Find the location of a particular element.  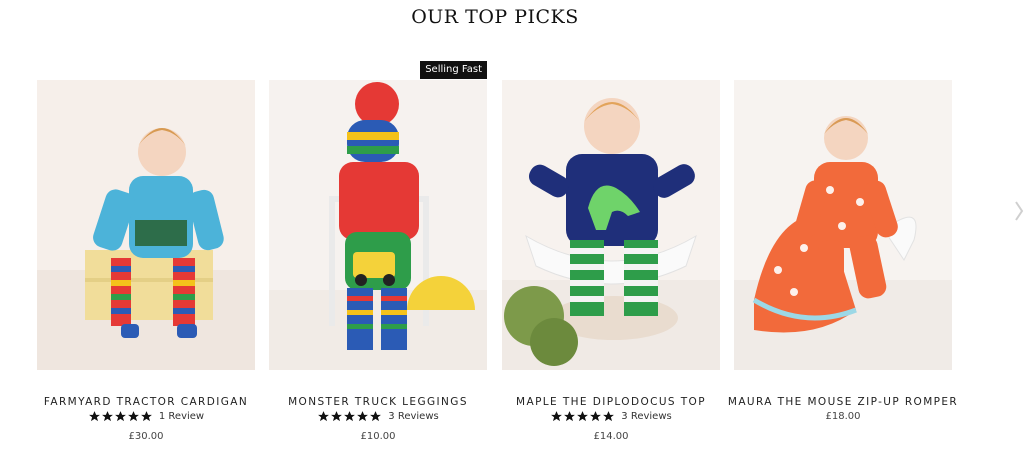

section-title: OUR TOP PICKS is located at coordinates (495, 17).